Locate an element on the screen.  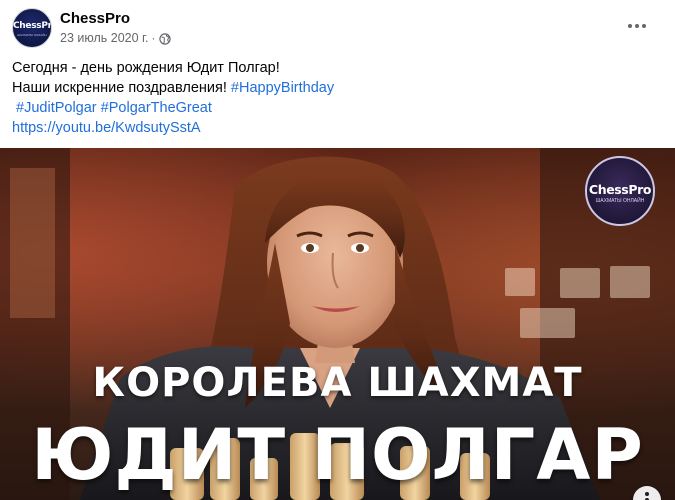
chesspro-logo-badge: ChessPro ШАХМАТЫ ОНЛАЙН is located at coordinates (620, 191).